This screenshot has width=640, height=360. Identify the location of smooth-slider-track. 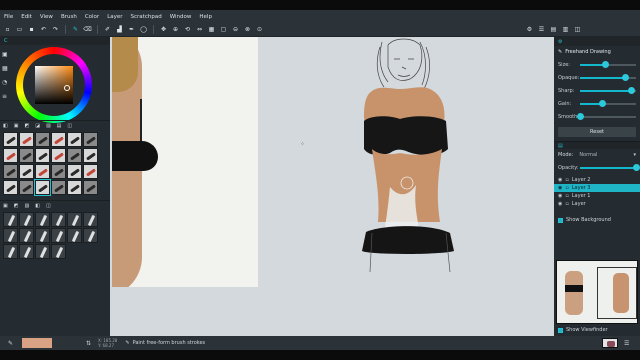
(606, 116).